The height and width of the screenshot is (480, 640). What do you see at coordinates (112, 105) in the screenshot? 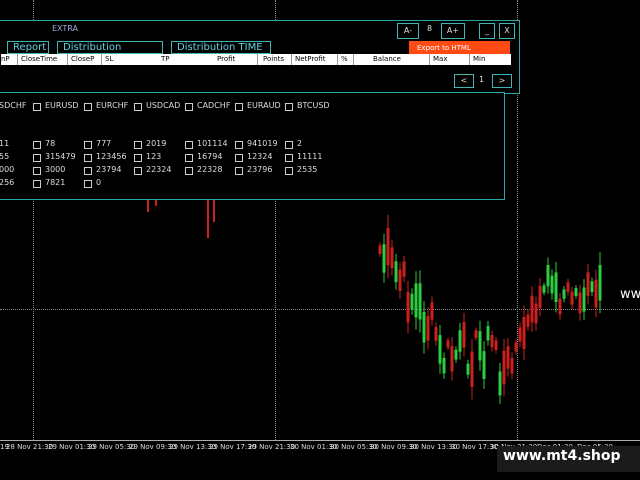
I see `symbol-label: EURCHF` at bounding box center [112, 105].